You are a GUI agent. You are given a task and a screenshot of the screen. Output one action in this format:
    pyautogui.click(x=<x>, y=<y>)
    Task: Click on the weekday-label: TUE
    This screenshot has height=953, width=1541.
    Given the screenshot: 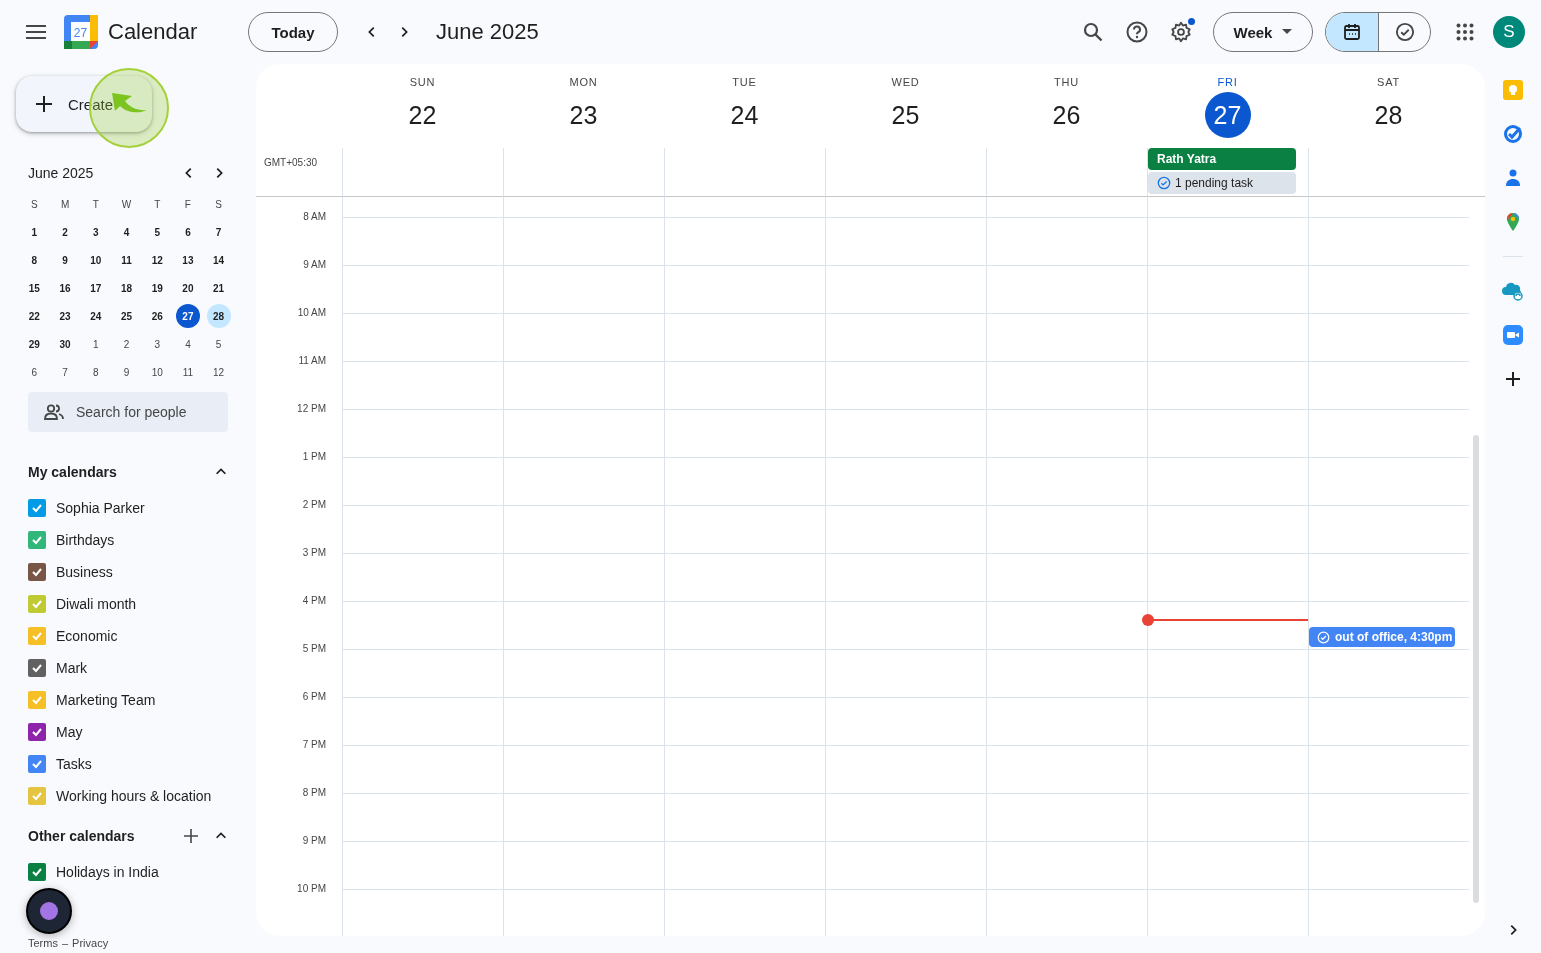 What is the action you would take?
    pyautogui.click(x=744, y=82)
    